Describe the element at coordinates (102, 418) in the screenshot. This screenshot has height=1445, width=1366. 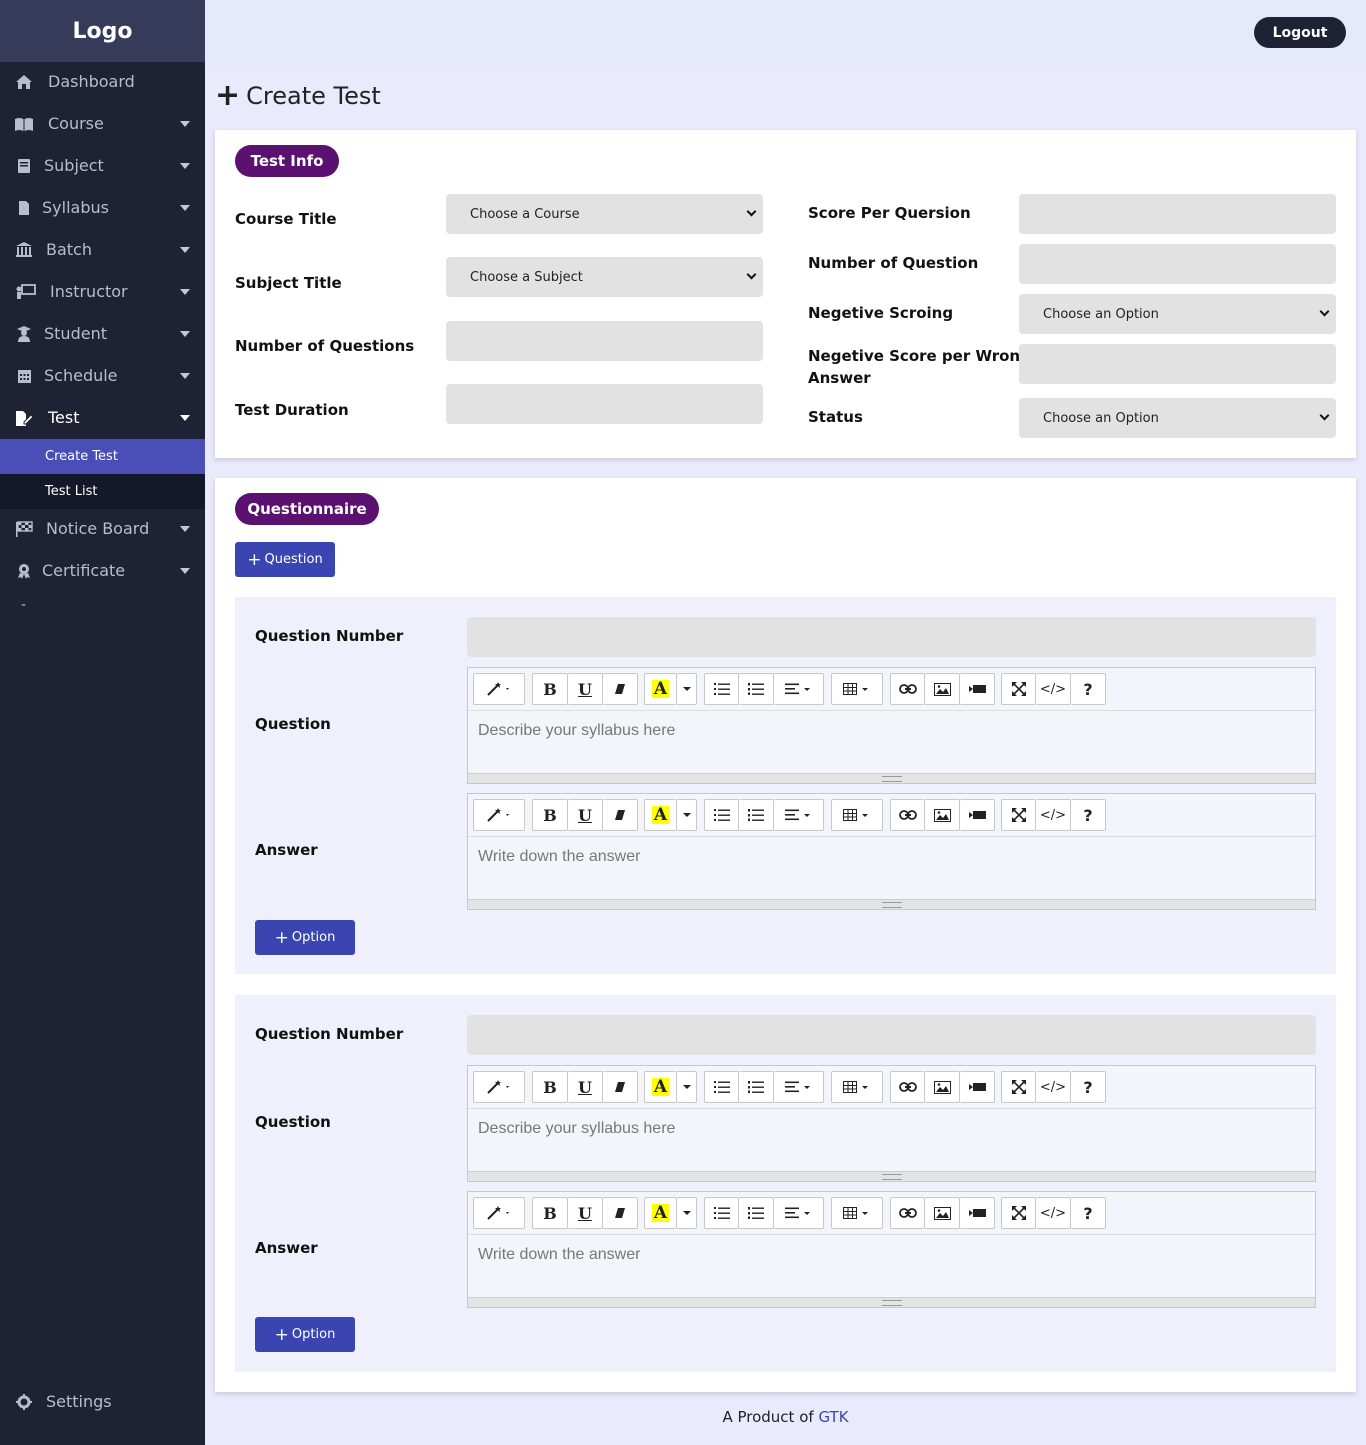
I see `sidebar-item-test: Test` at that location.